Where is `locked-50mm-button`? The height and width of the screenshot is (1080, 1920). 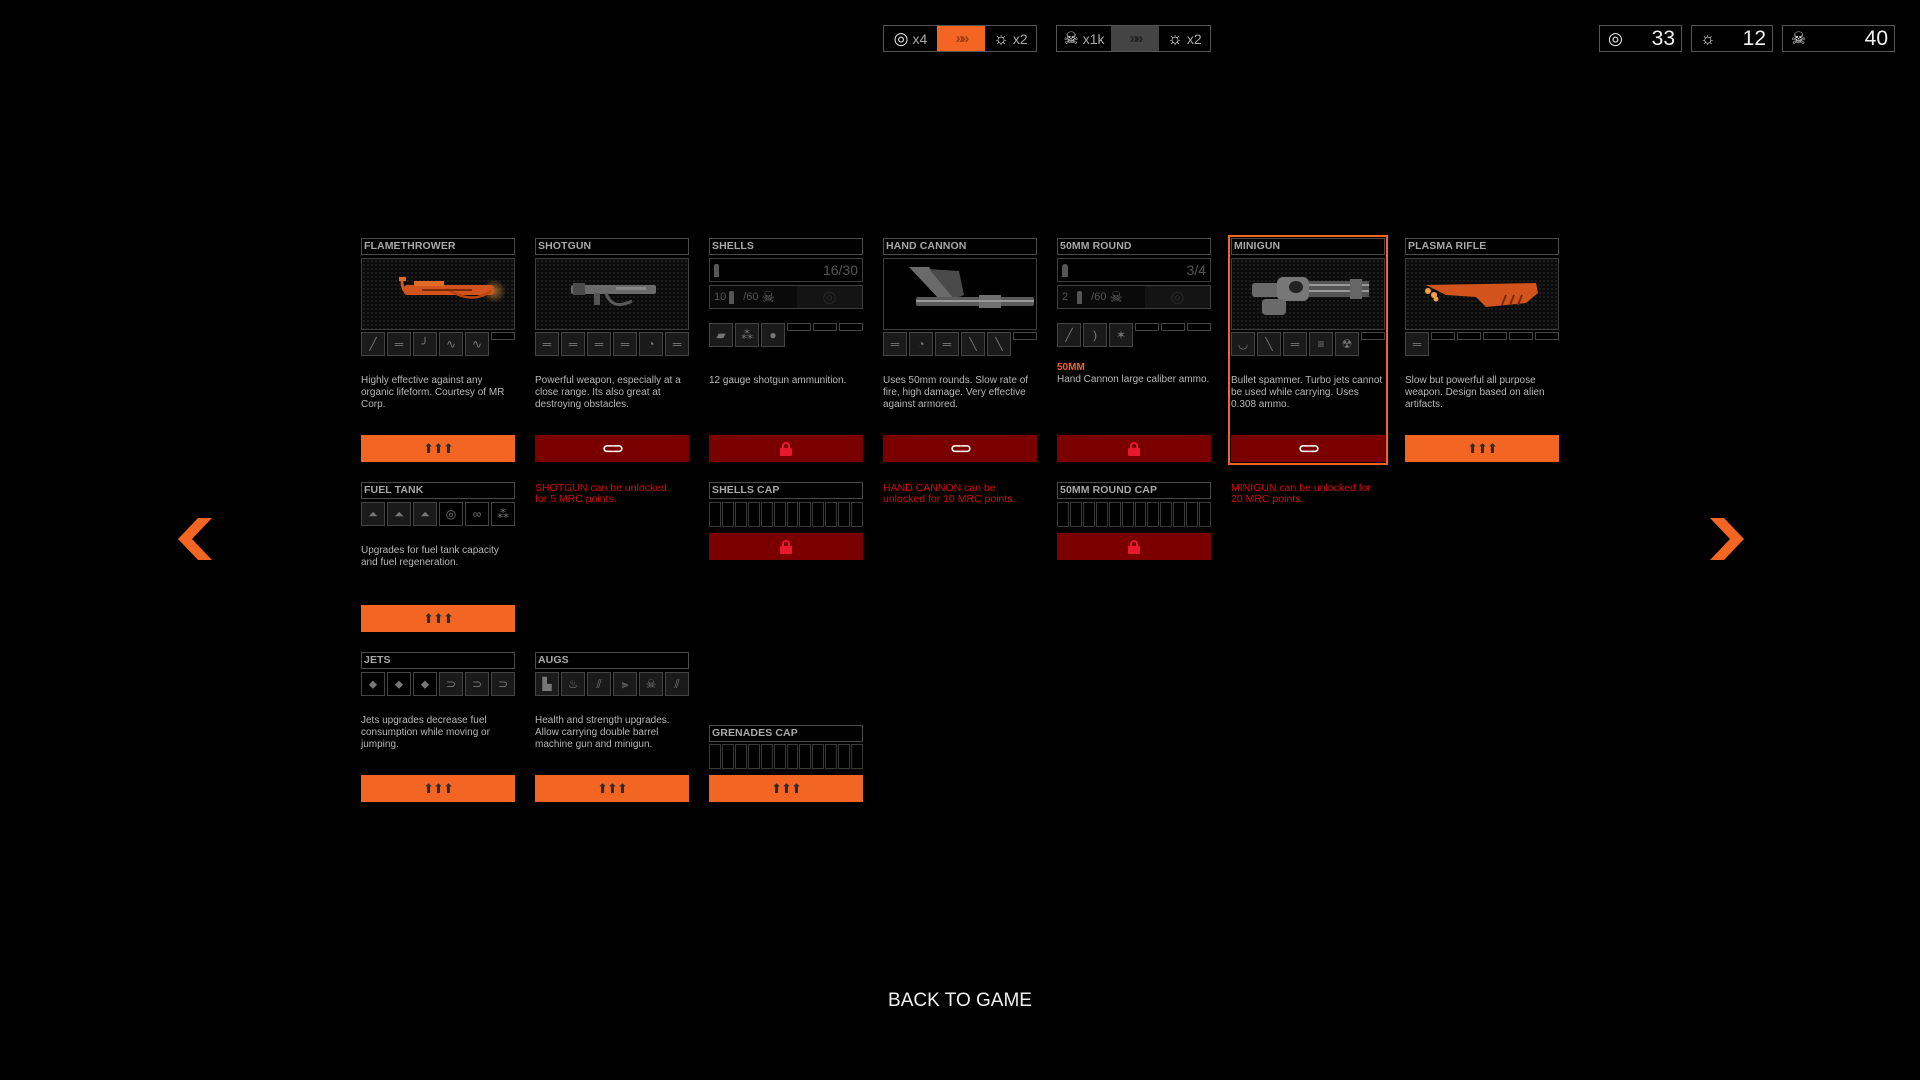 locked-50mm-button is located at coordinates (1134, 448).